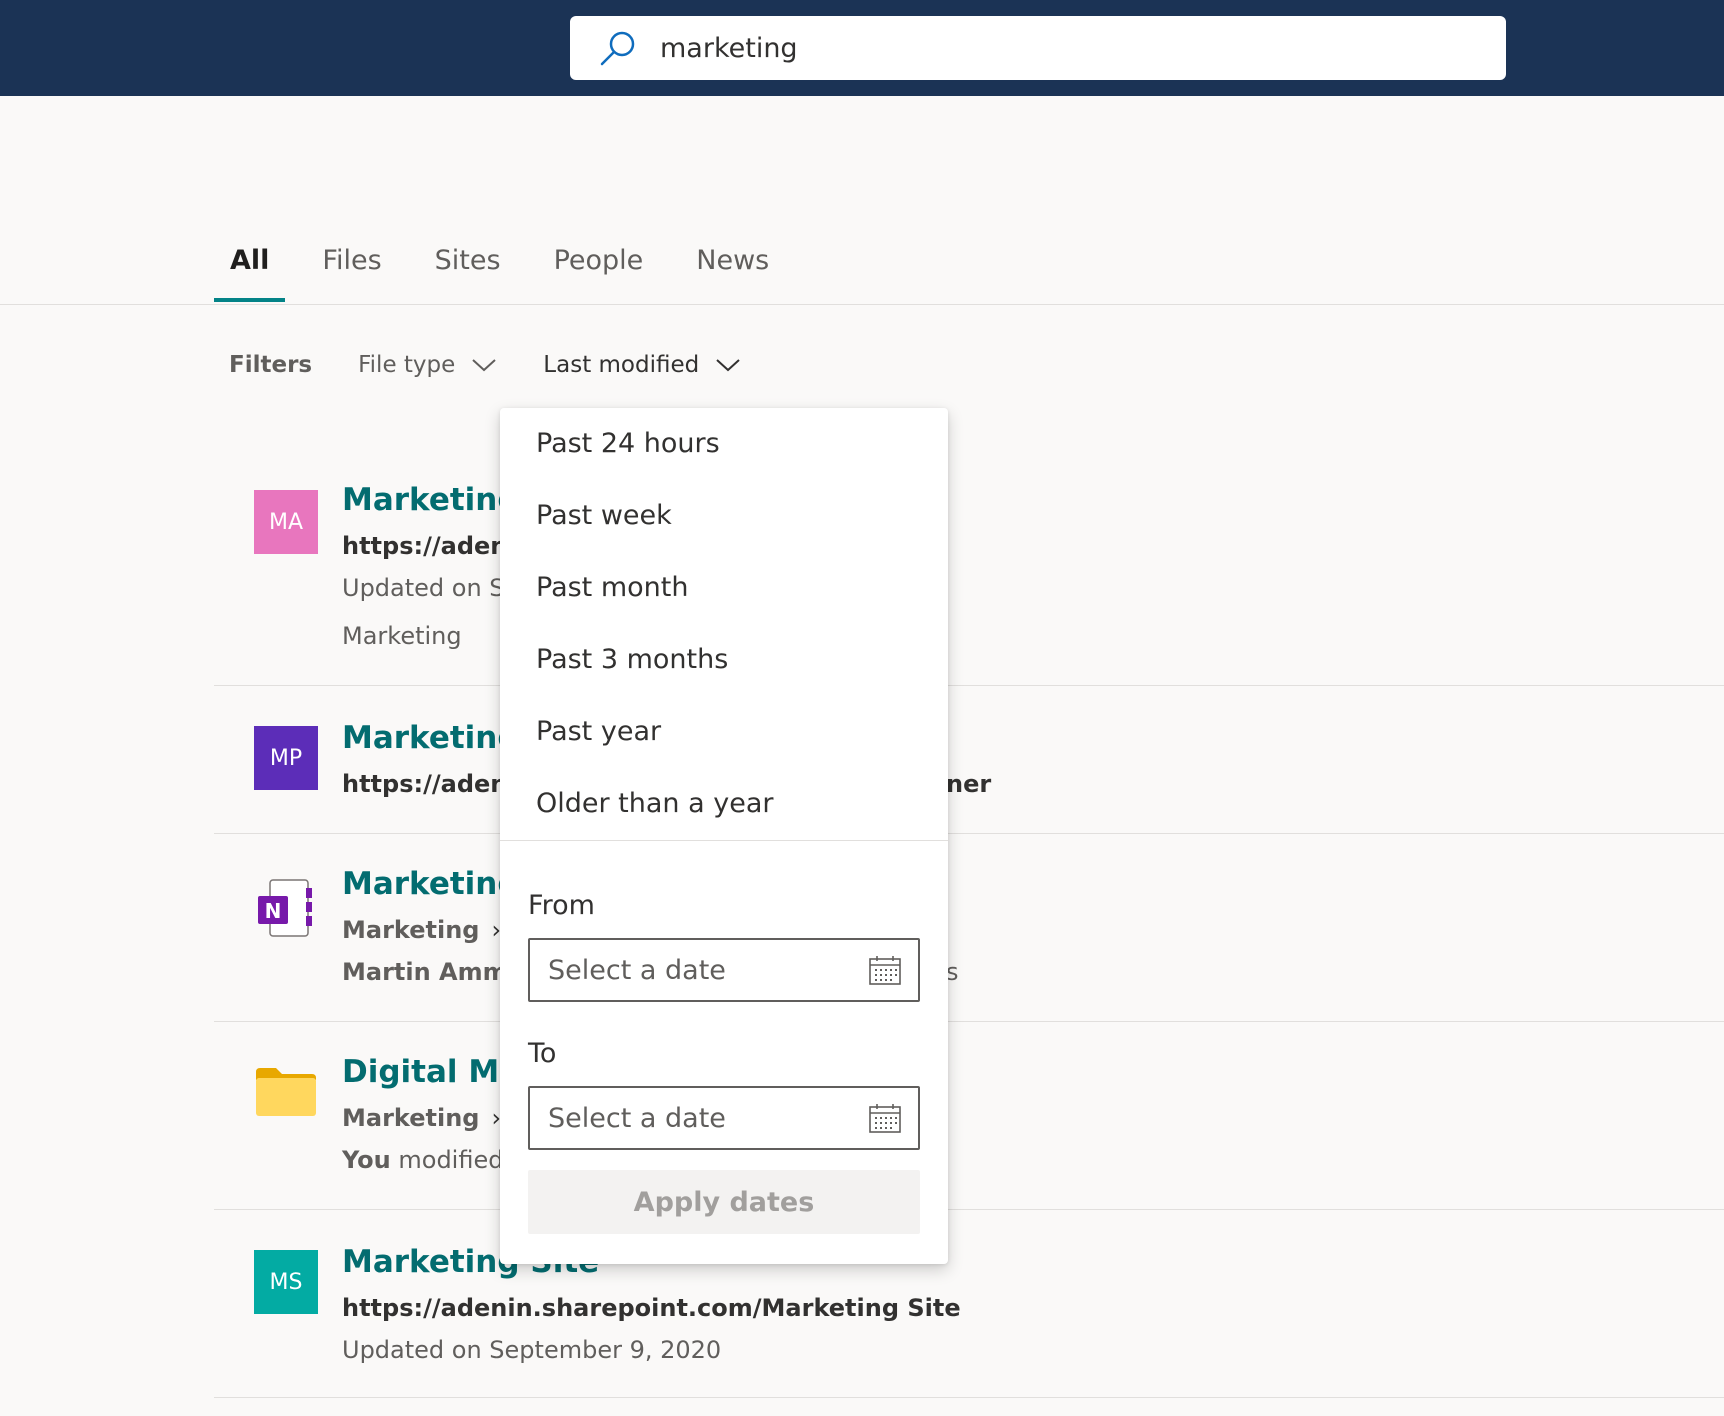 The image size is (1724, 1416). I want to click on tab-sites: Sites, so click(468, 269).